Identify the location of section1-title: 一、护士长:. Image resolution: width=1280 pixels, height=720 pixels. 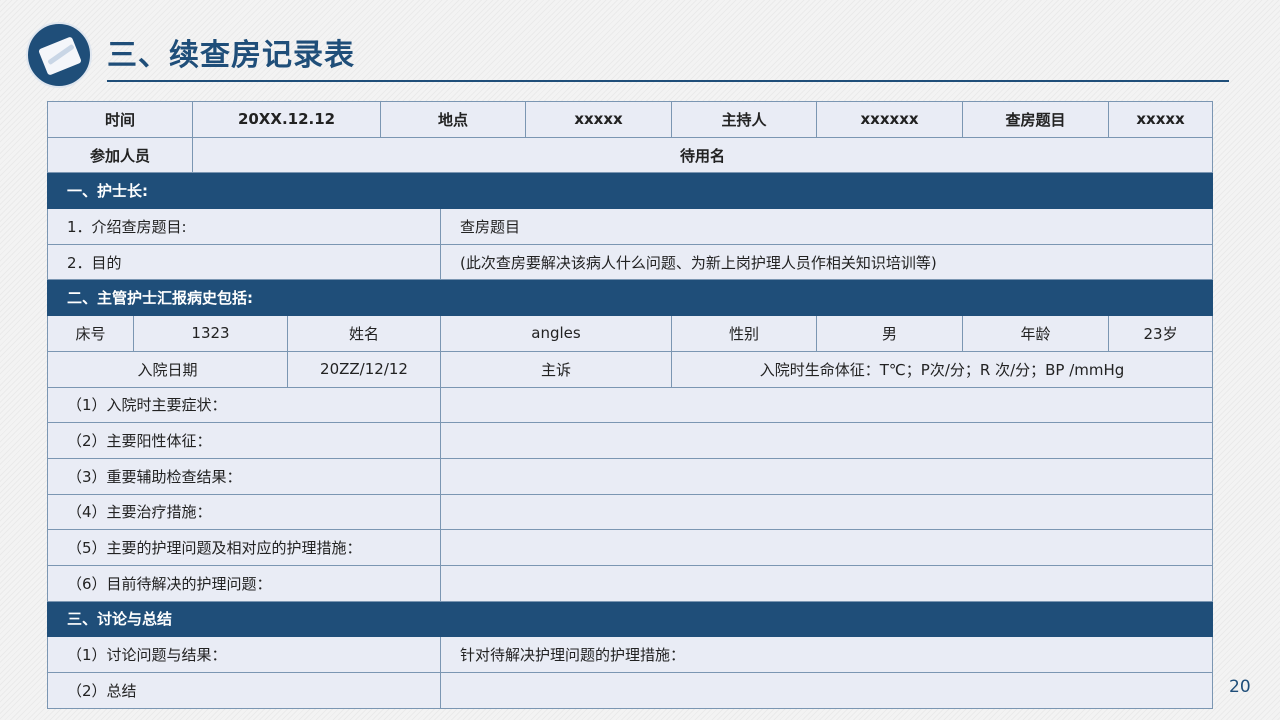
(630, 191).